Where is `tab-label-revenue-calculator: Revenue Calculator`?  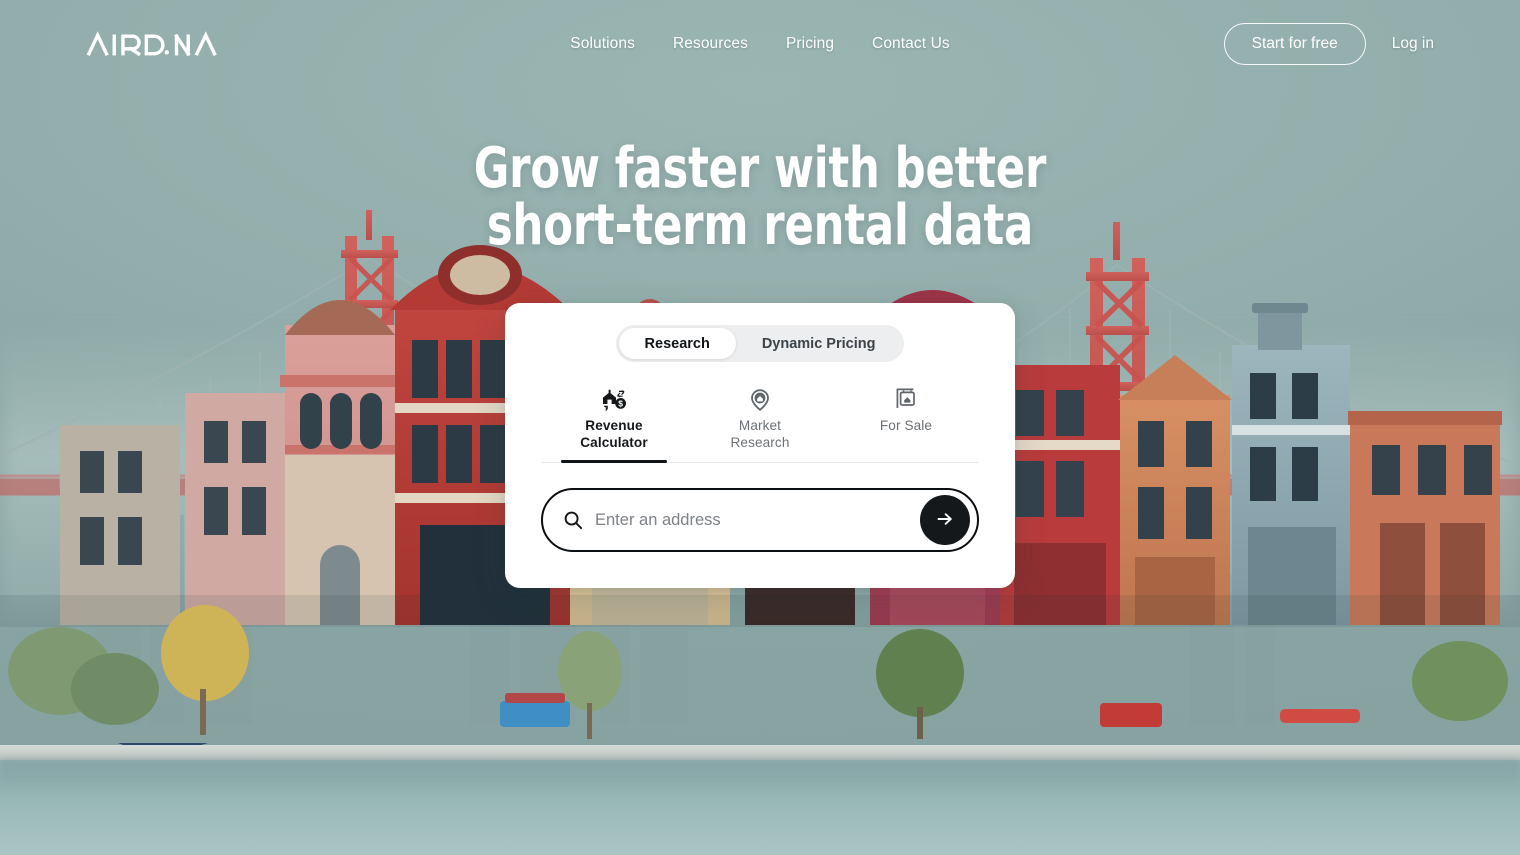 tab-label-revenue-calculator: Revenue Calculator is located at coordinates (614, 434).